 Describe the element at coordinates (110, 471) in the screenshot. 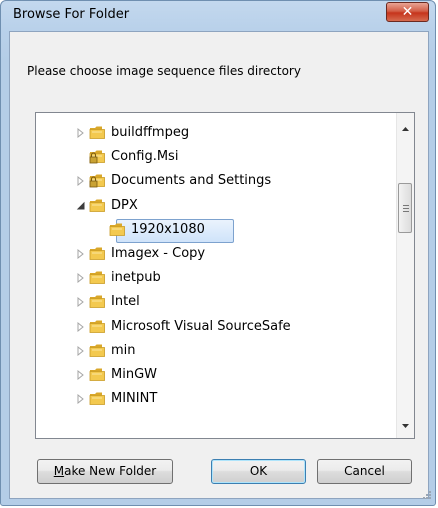

I see `make-new-folder-label: ake New Folder` at that location.